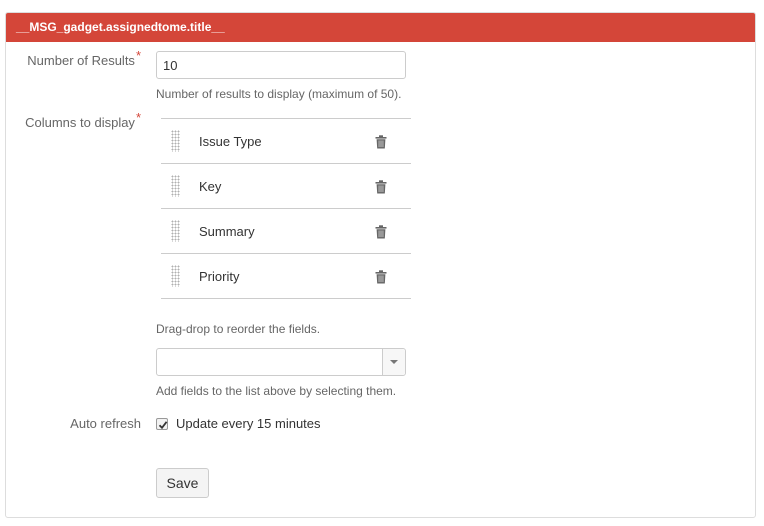 This screenshot has height=526, width=764. I want to click on gadget-title: __MSG_gadget.assignedtome.title__, so click(120, 27).